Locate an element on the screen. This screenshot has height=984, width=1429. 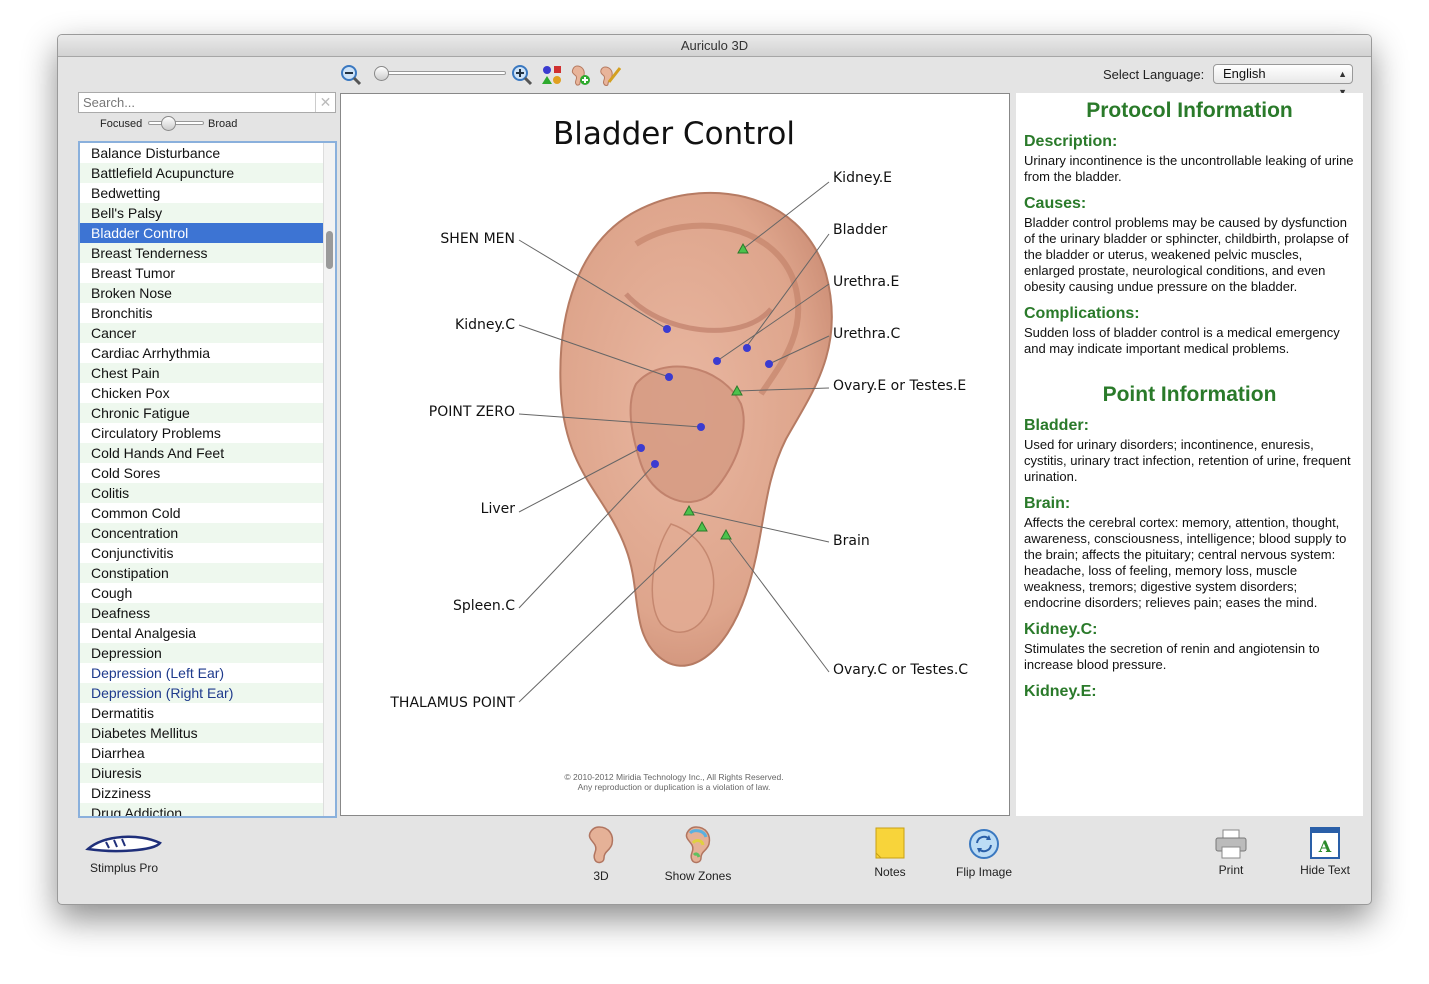
condition-list-item: Dental Analgesia is located at coordinates (207, 633).